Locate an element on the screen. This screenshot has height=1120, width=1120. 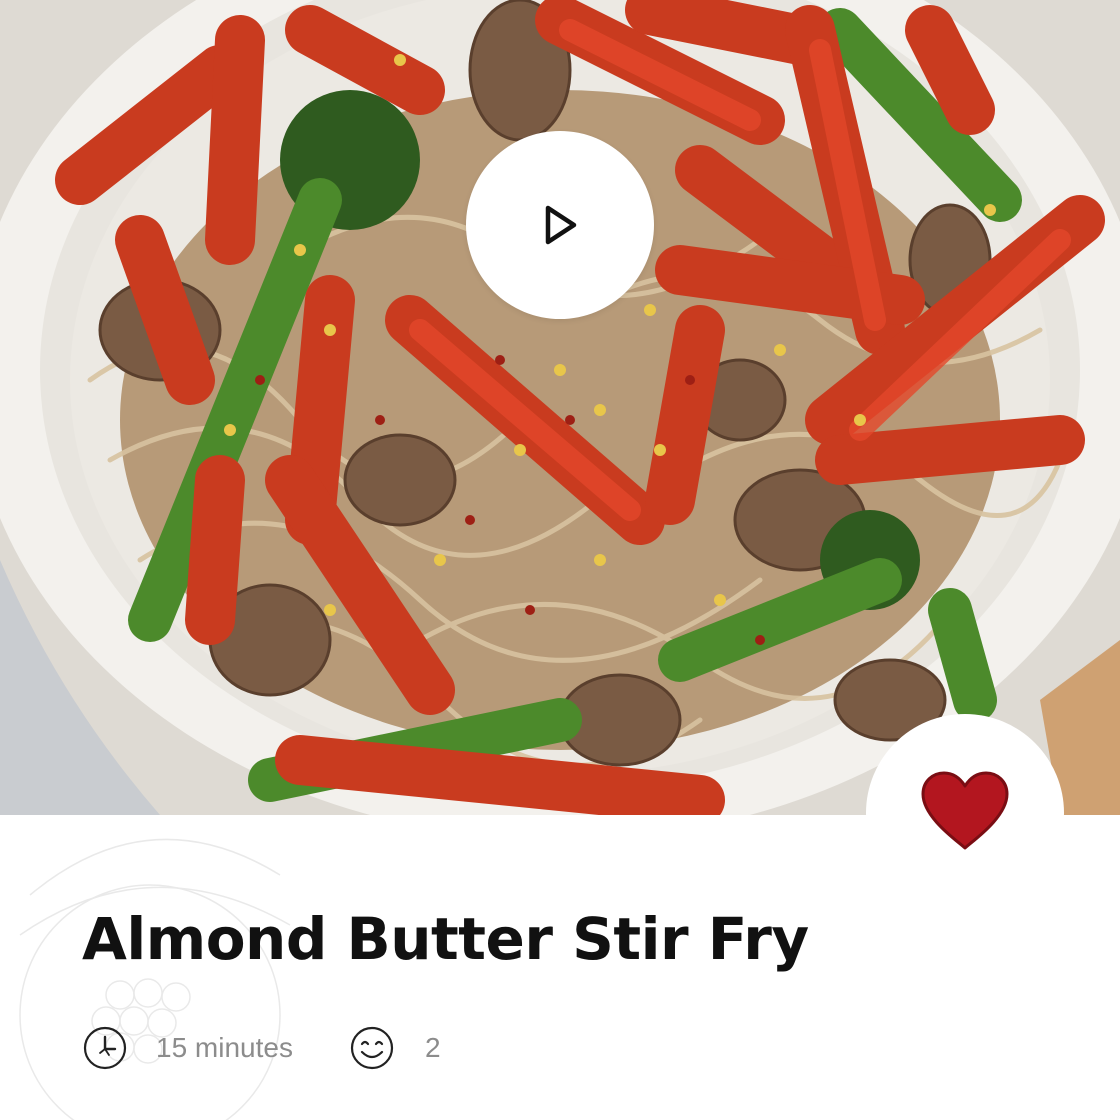
heart-icon is located at coordinates (965, 810).